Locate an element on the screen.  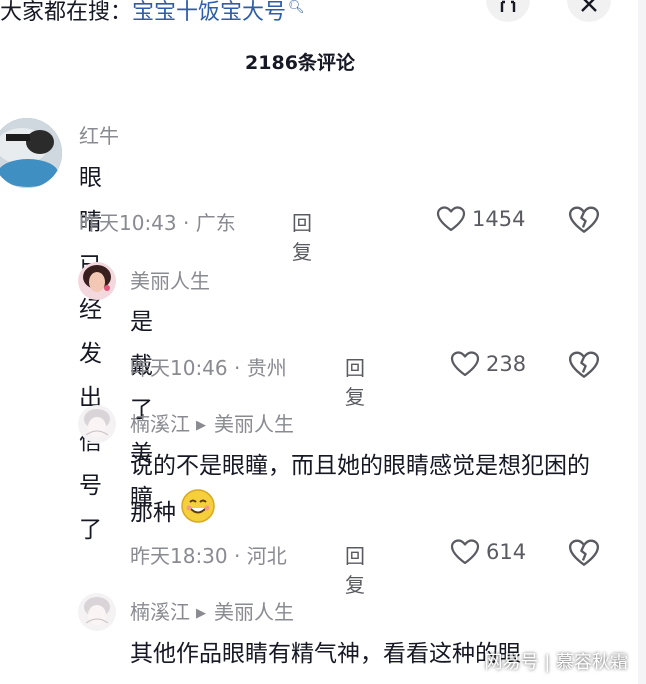
like-count: 1454 is located at coordinates (499, 219).